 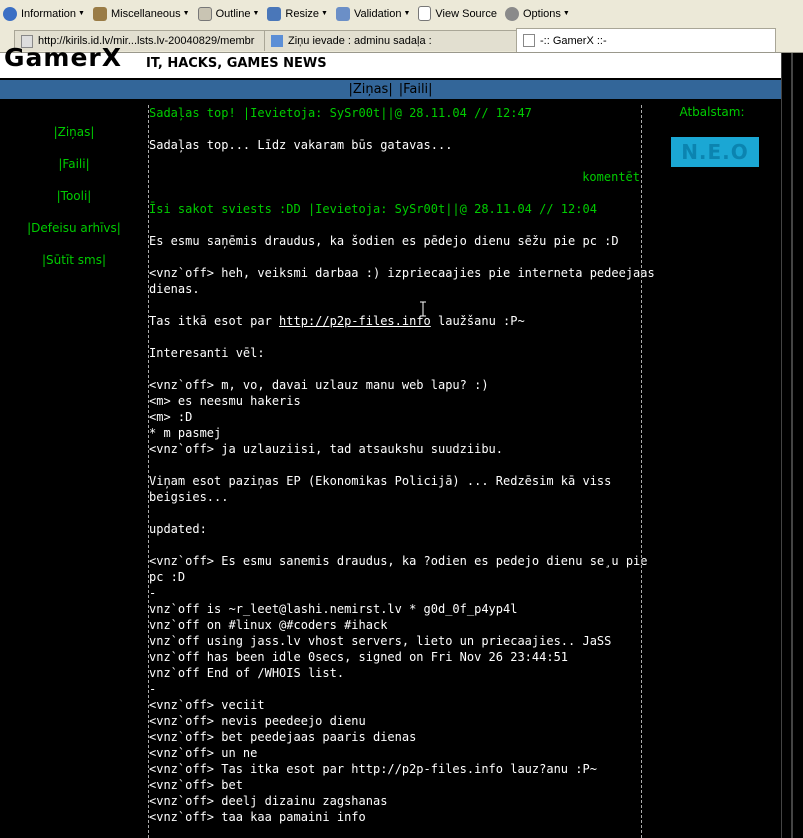 I want to click on resize-menu: Resize ▼, so click(x=298, y=14).